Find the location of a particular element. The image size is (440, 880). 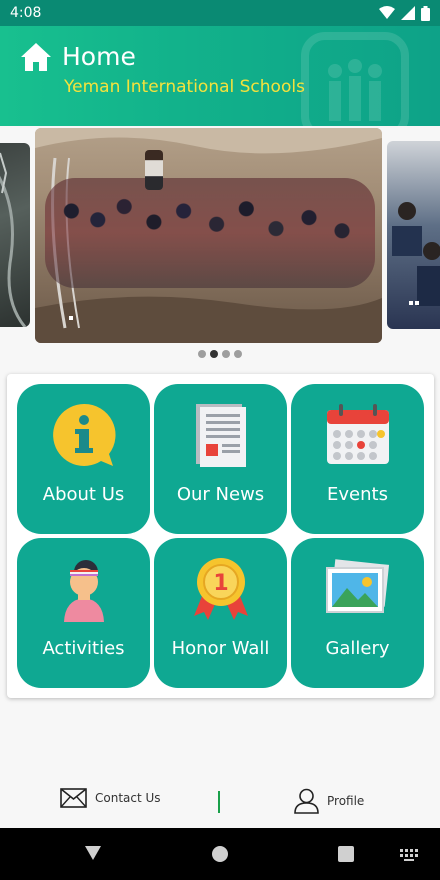

students-group-photo is located at coordinates (210, 233).